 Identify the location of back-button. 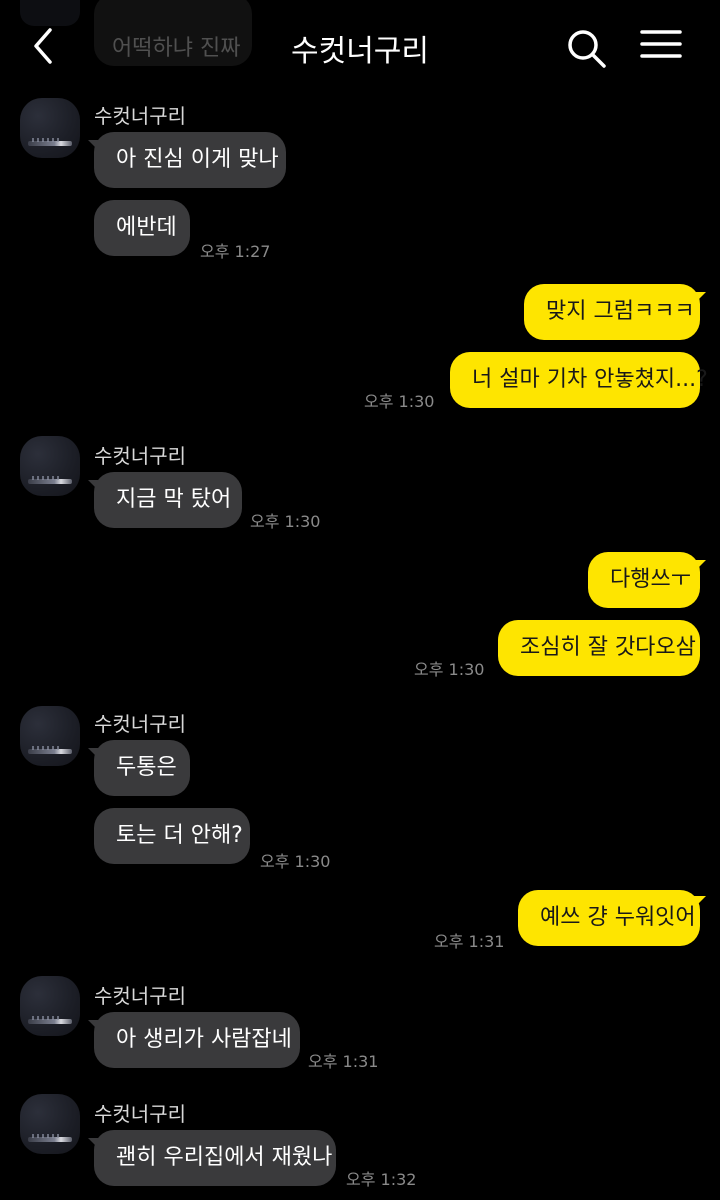
(46, 46).